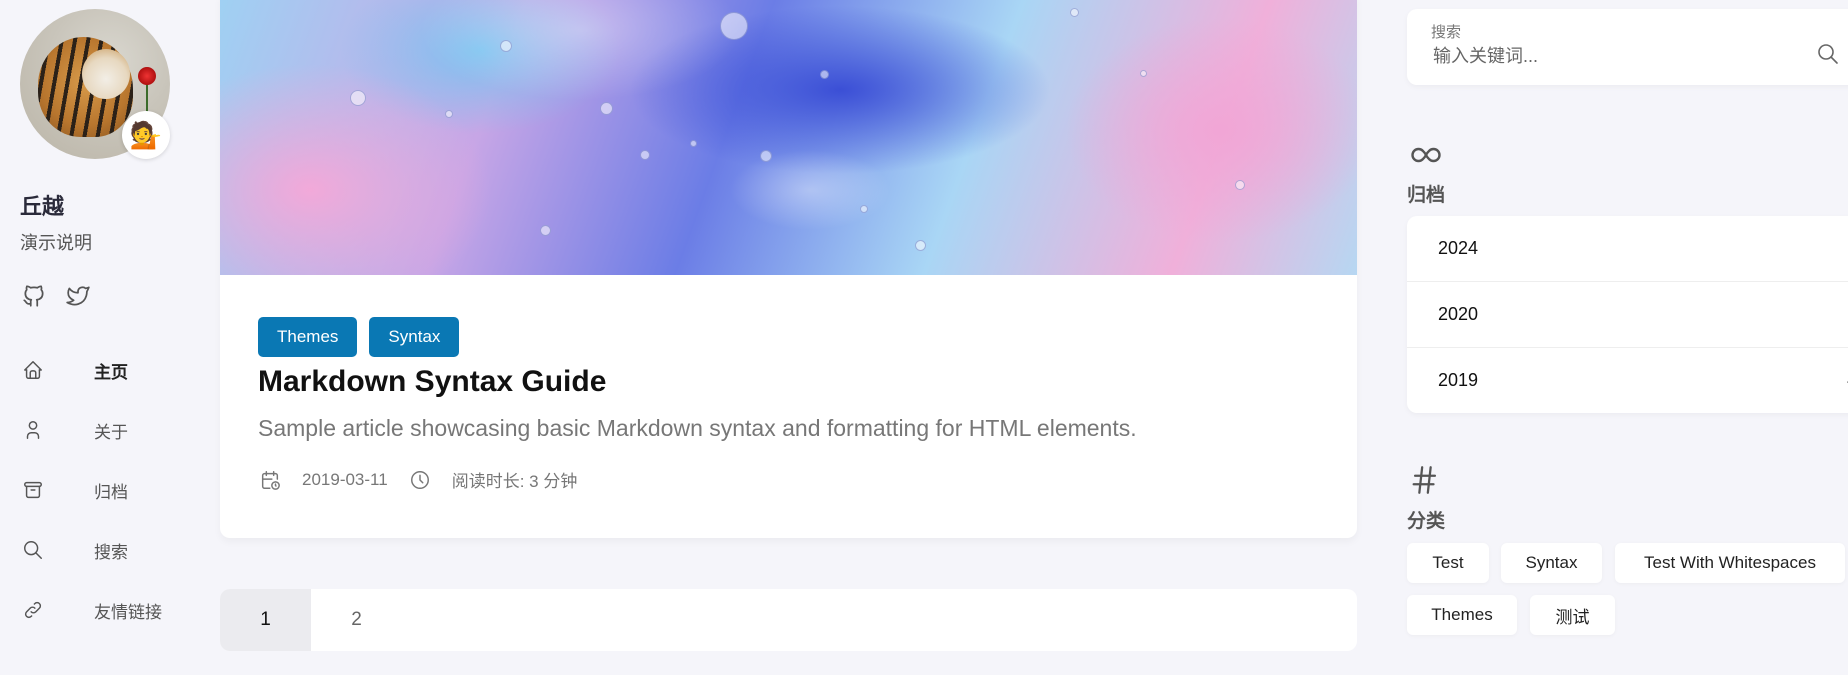 The height and width of the screenshot is (675, 1848). I want to click on archive-row-2024: 2024 1, so click(1627, 249).